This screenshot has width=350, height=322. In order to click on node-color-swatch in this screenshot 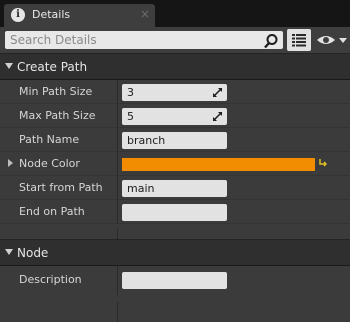, I will do `click(218, 164)`.